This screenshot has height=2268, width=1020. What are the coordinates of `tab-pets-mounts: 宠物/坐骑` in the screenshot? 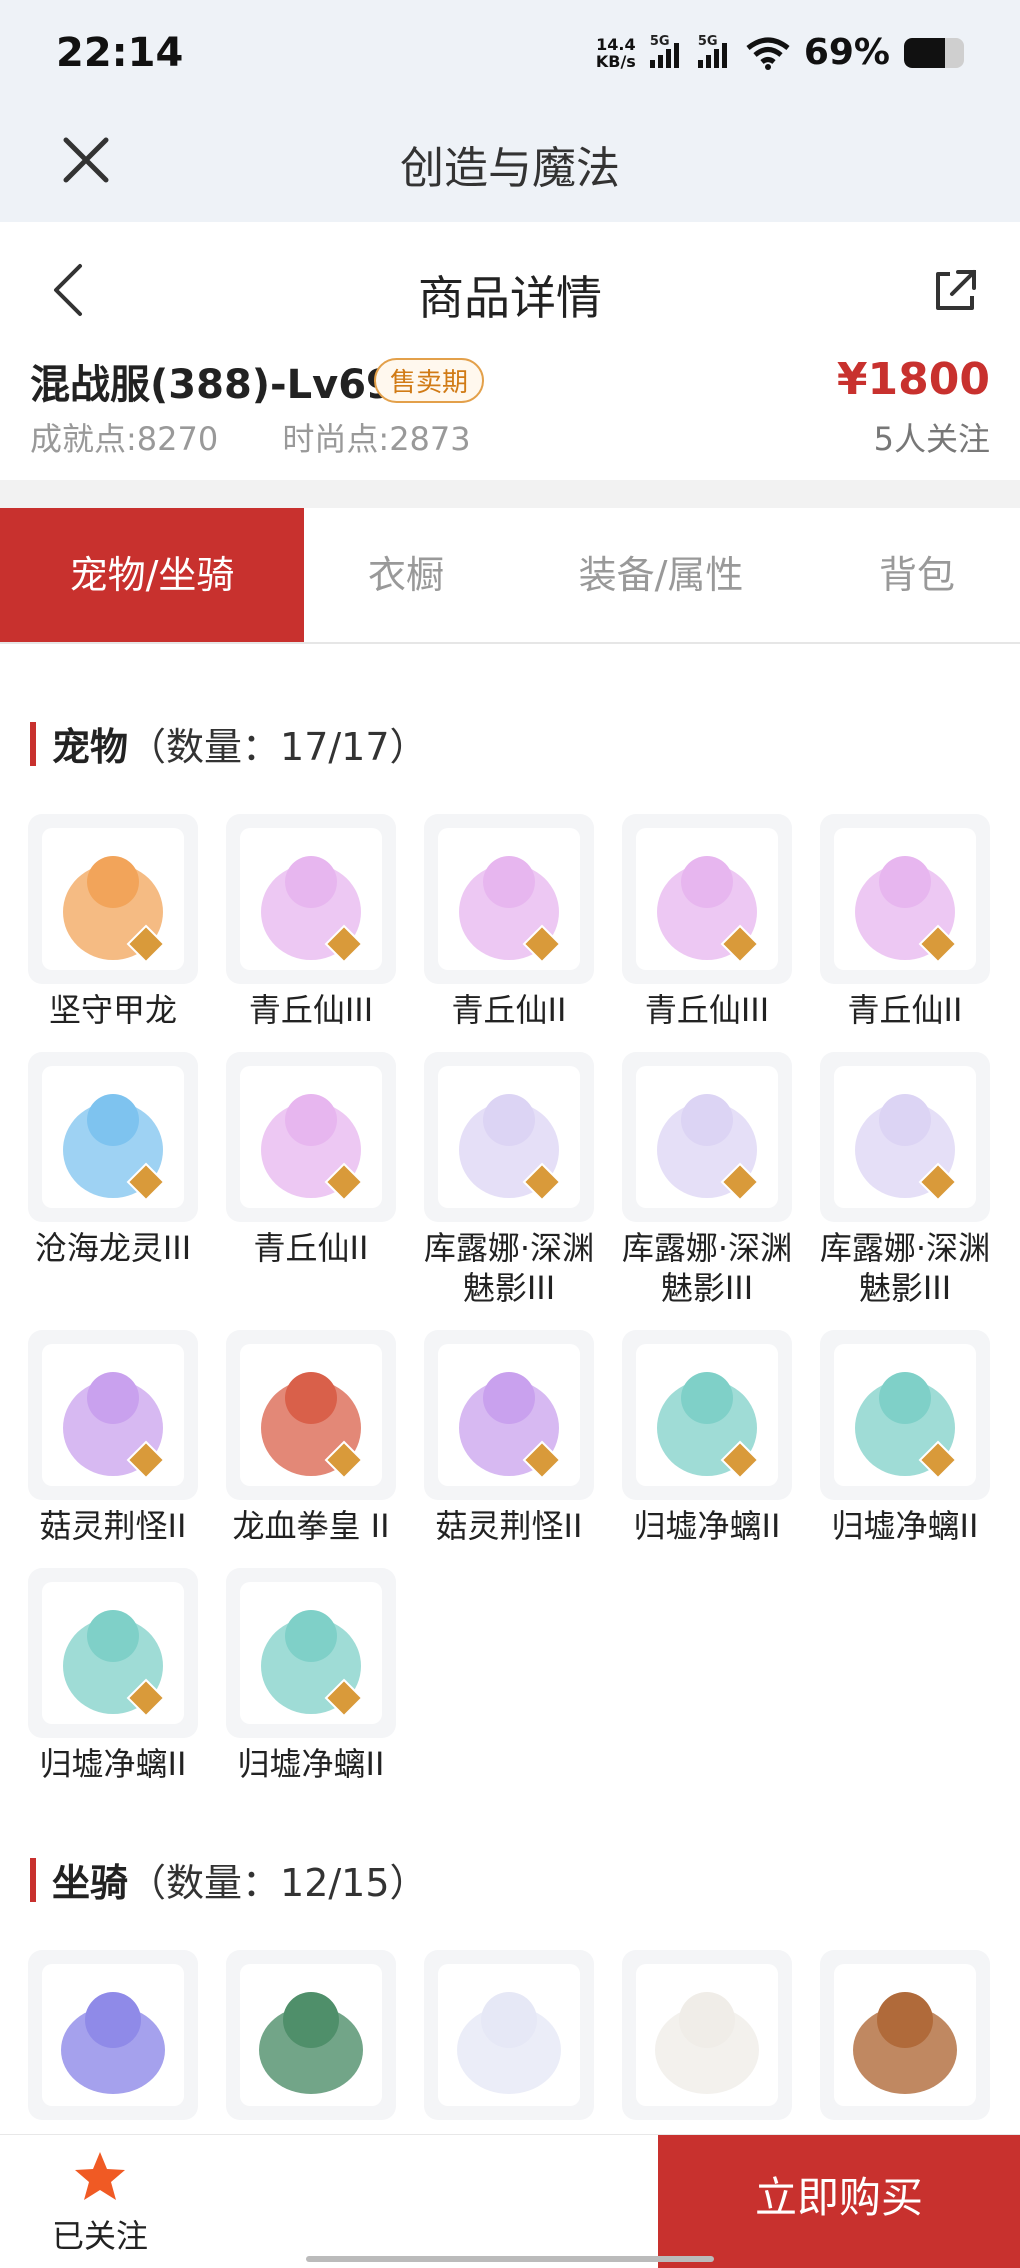 It's located at (152, 575).